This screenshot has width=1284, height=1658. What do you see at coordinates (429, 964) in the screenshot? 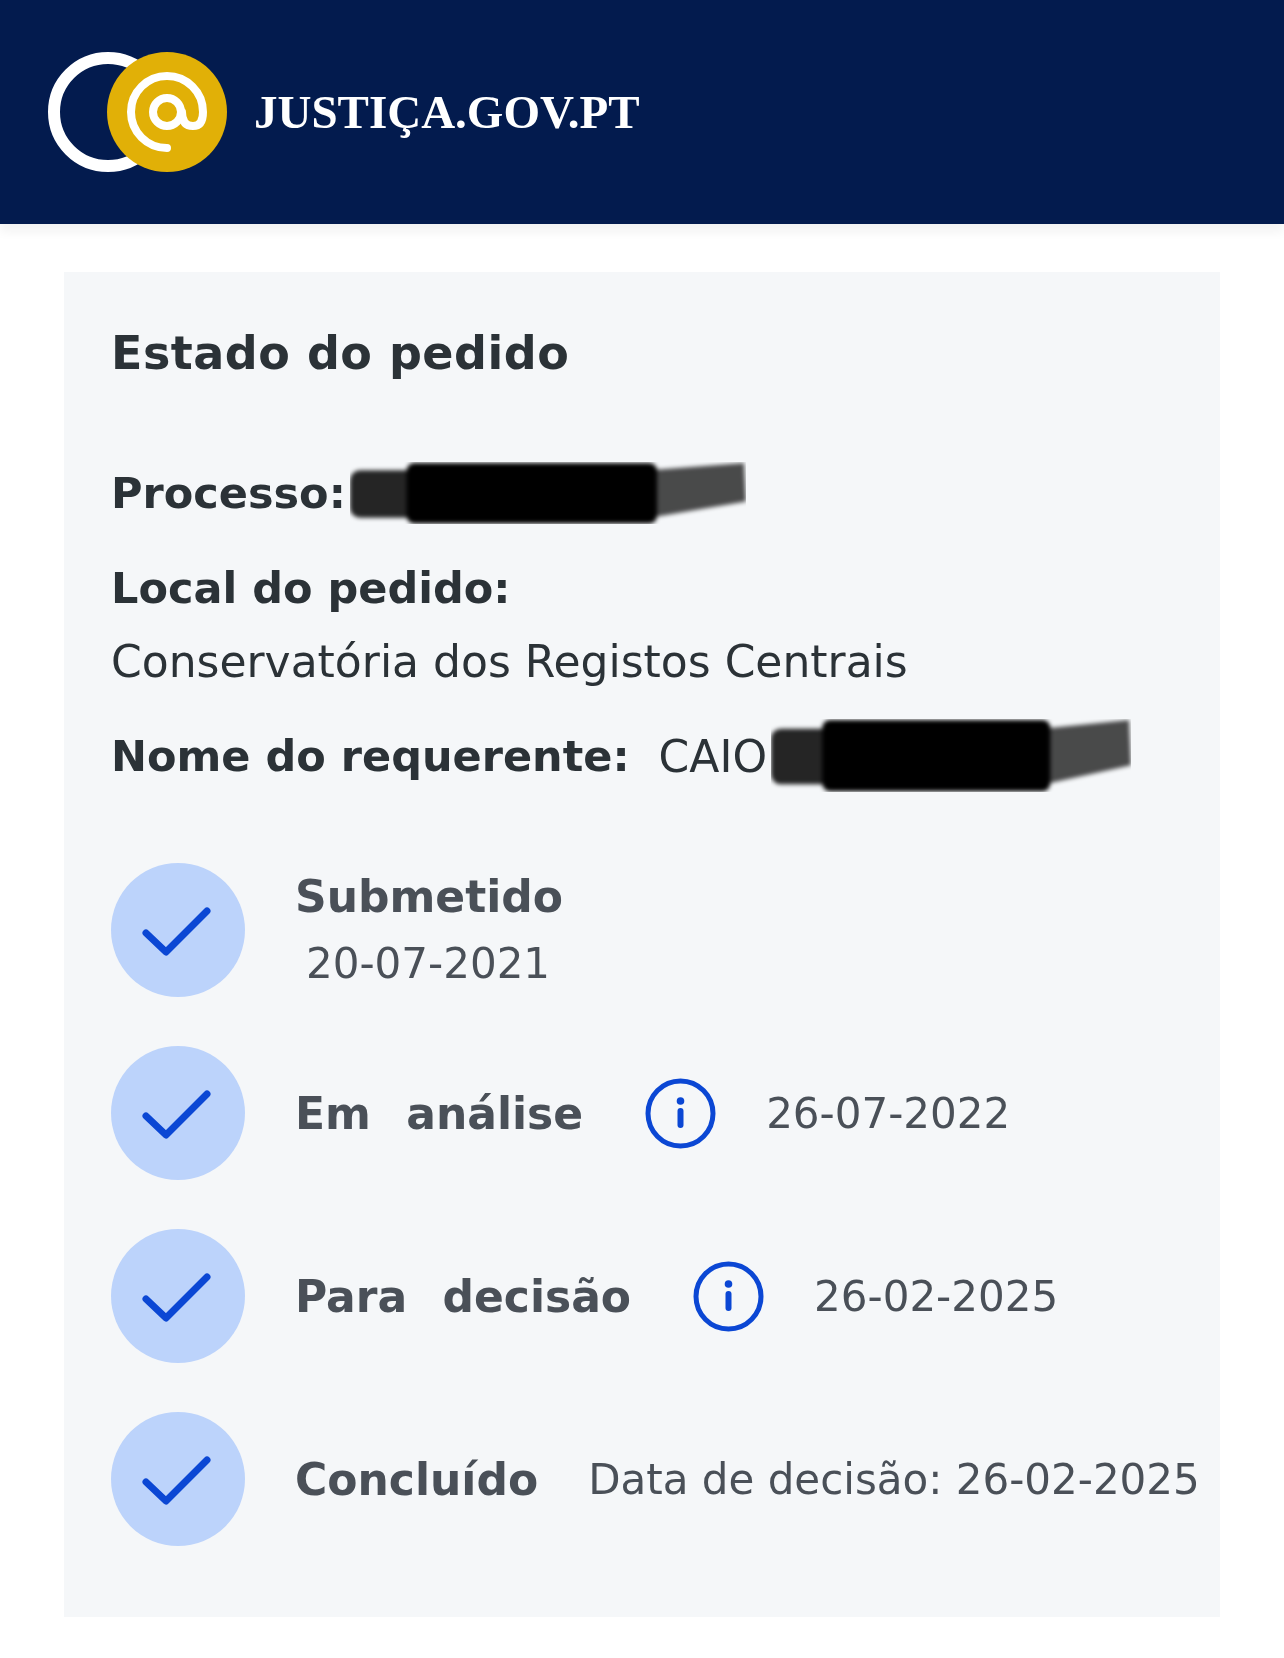
I see `step-date: 20-07-2021` at bounding box center [429, 964].